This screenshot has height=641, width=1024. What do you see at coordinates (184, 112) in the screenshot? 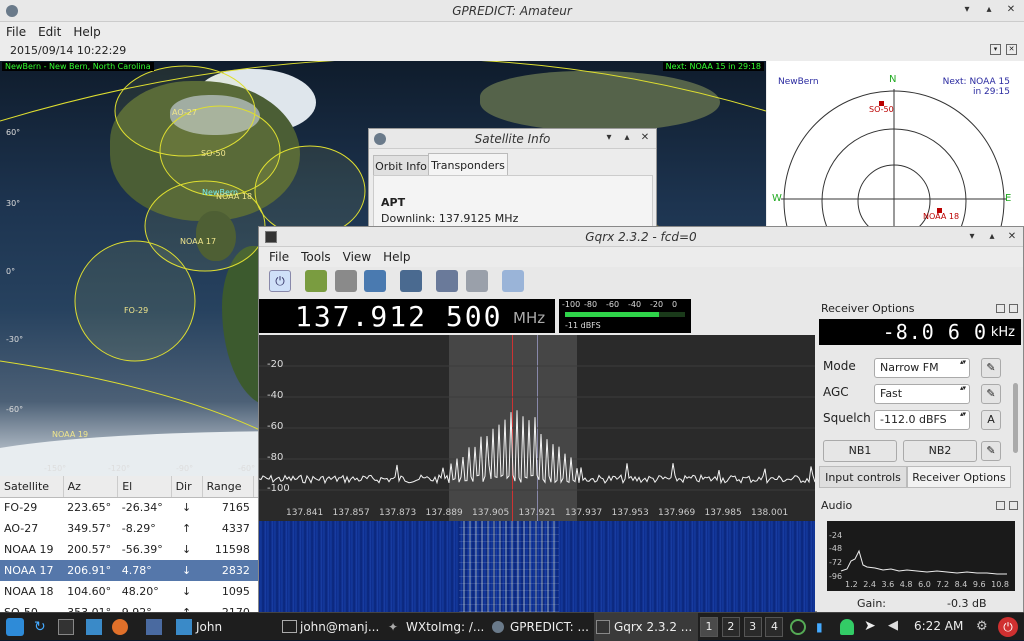
I see `sat-label-ao27: AO-27` at bounding box center [184, 112].